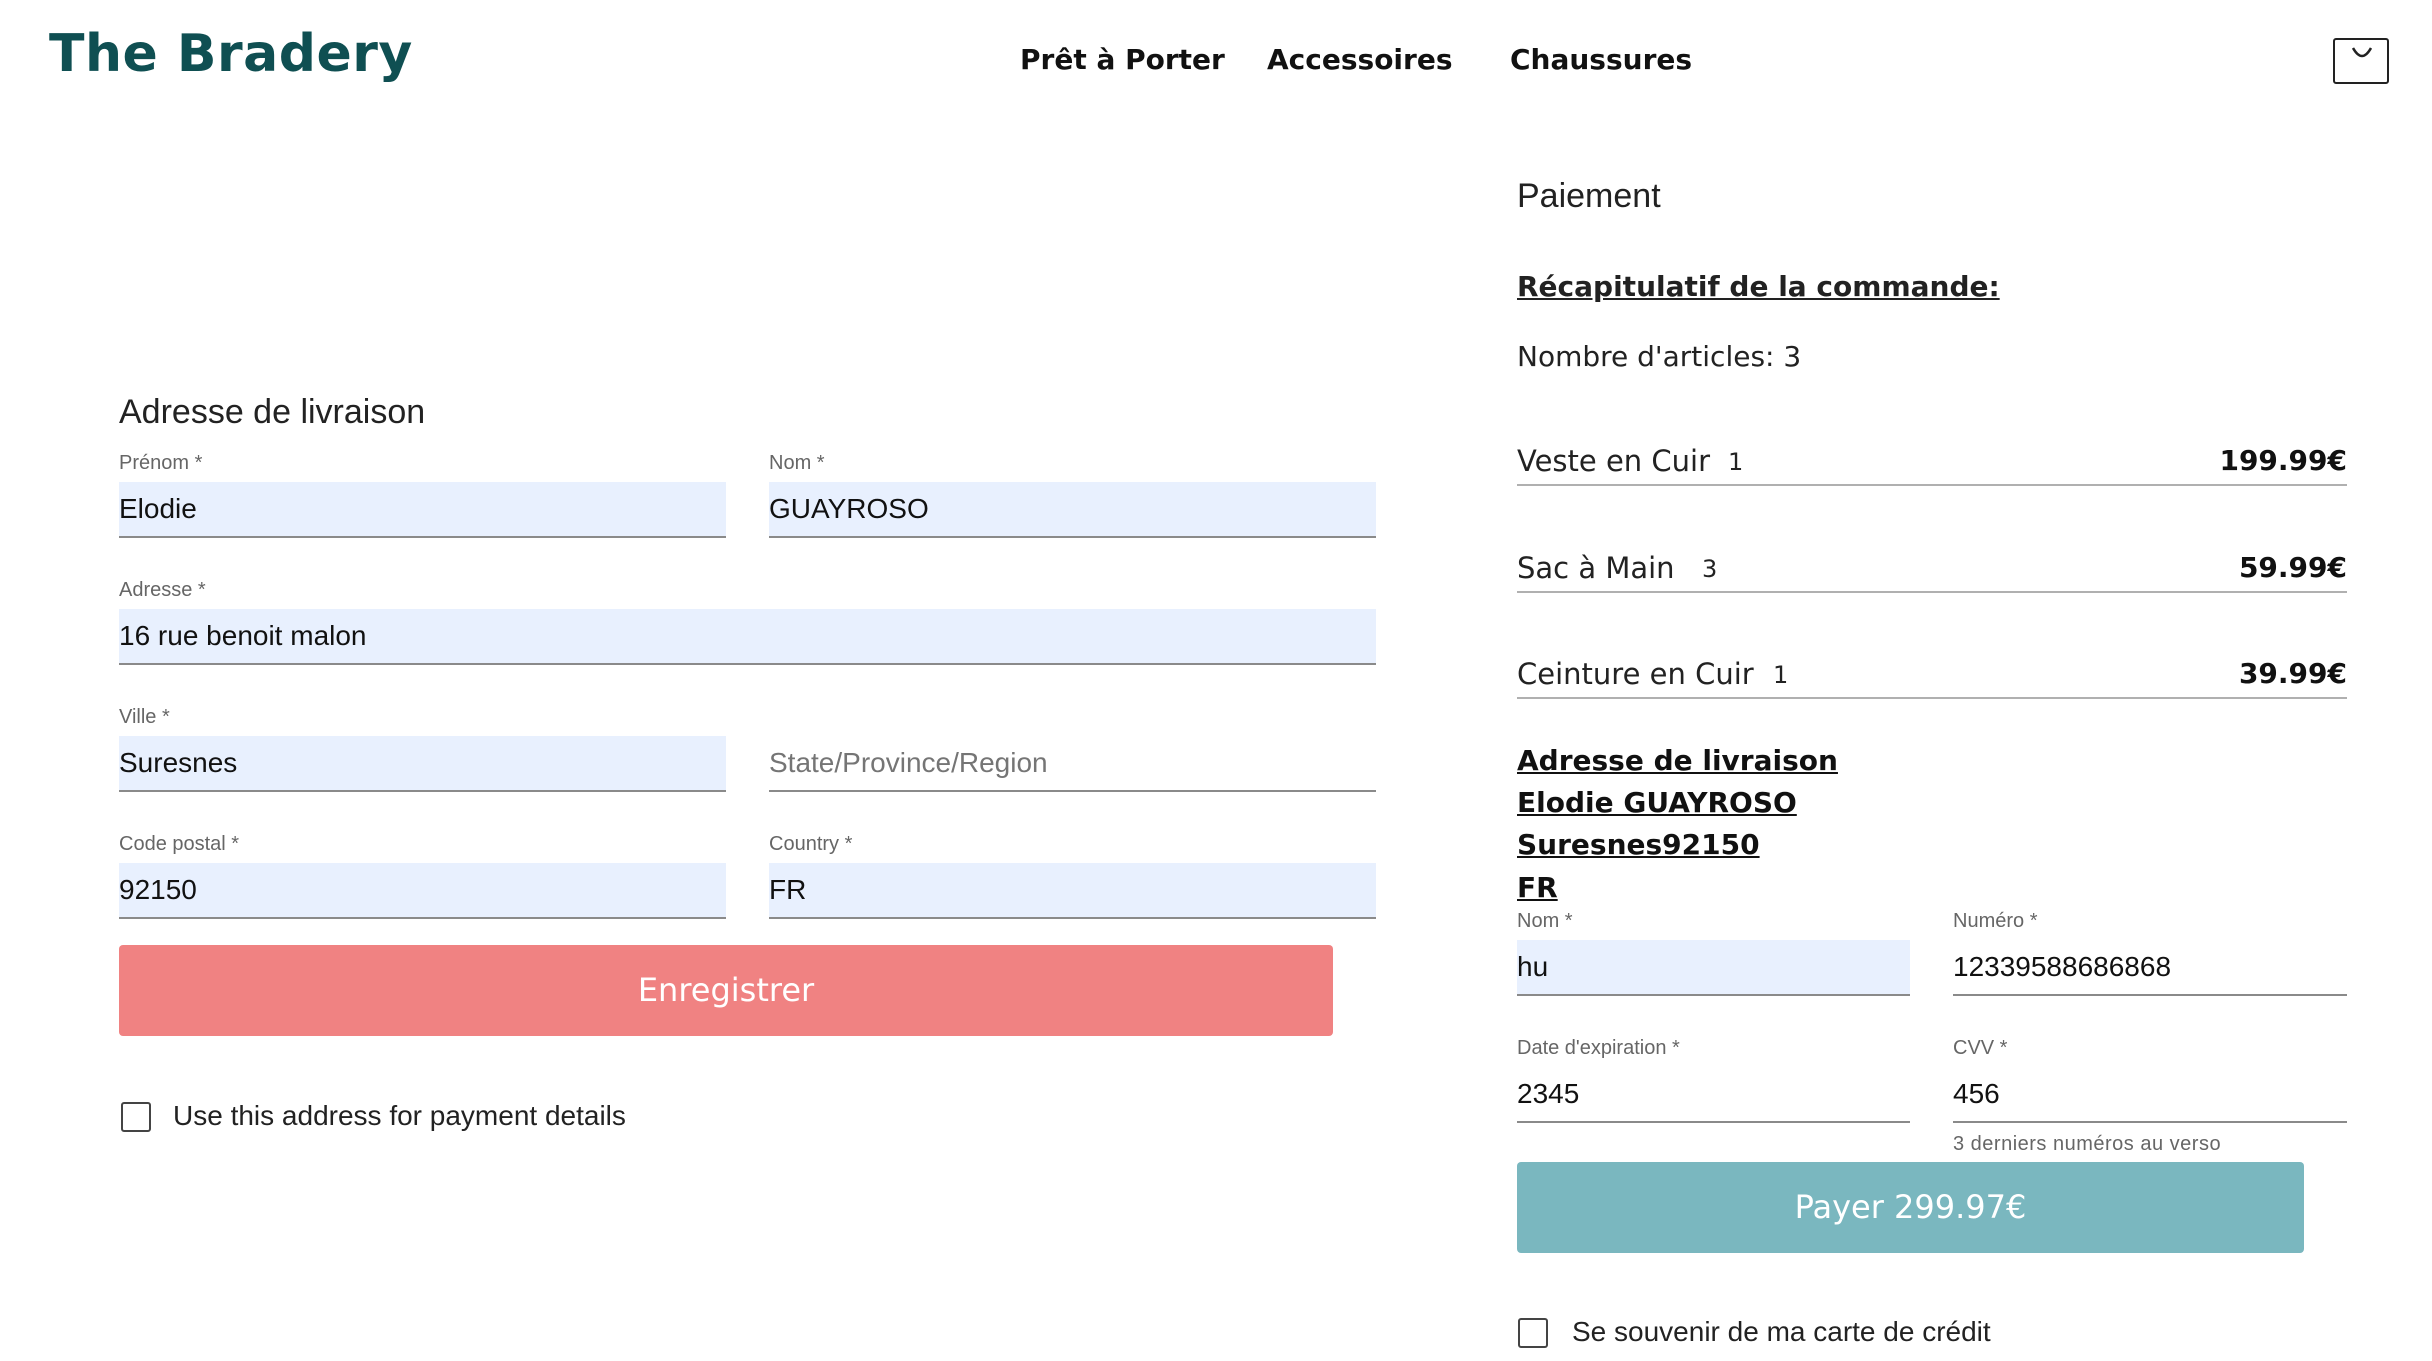 This screenshot has width=2432, height=1361. Describe the element at coordinates (422, 890) in the screenshot. I see `postal-code-input` at that location.